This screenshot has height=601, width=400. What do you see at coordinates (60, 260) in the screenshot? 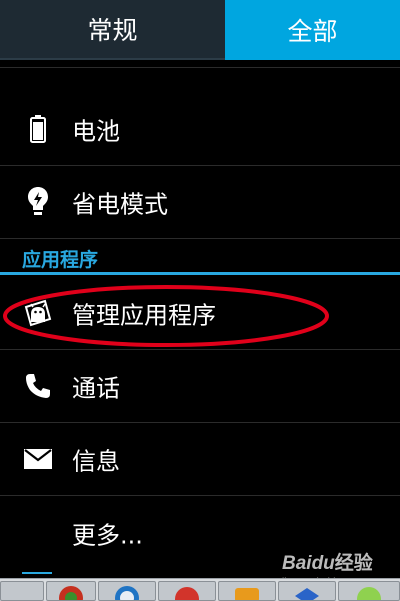
I see `section-title-apps: 应用程序` at bounding box center [60, 260].